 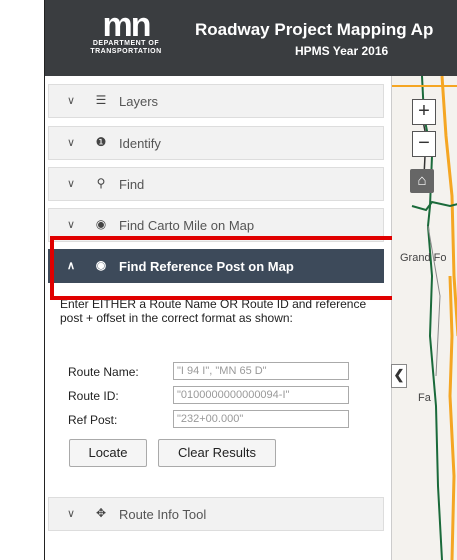 What do you see at coordinates (314, 29) in the screenshot?
I see `app-title: Roadway Project Mapping Ap` at bounding box center [314, 29].